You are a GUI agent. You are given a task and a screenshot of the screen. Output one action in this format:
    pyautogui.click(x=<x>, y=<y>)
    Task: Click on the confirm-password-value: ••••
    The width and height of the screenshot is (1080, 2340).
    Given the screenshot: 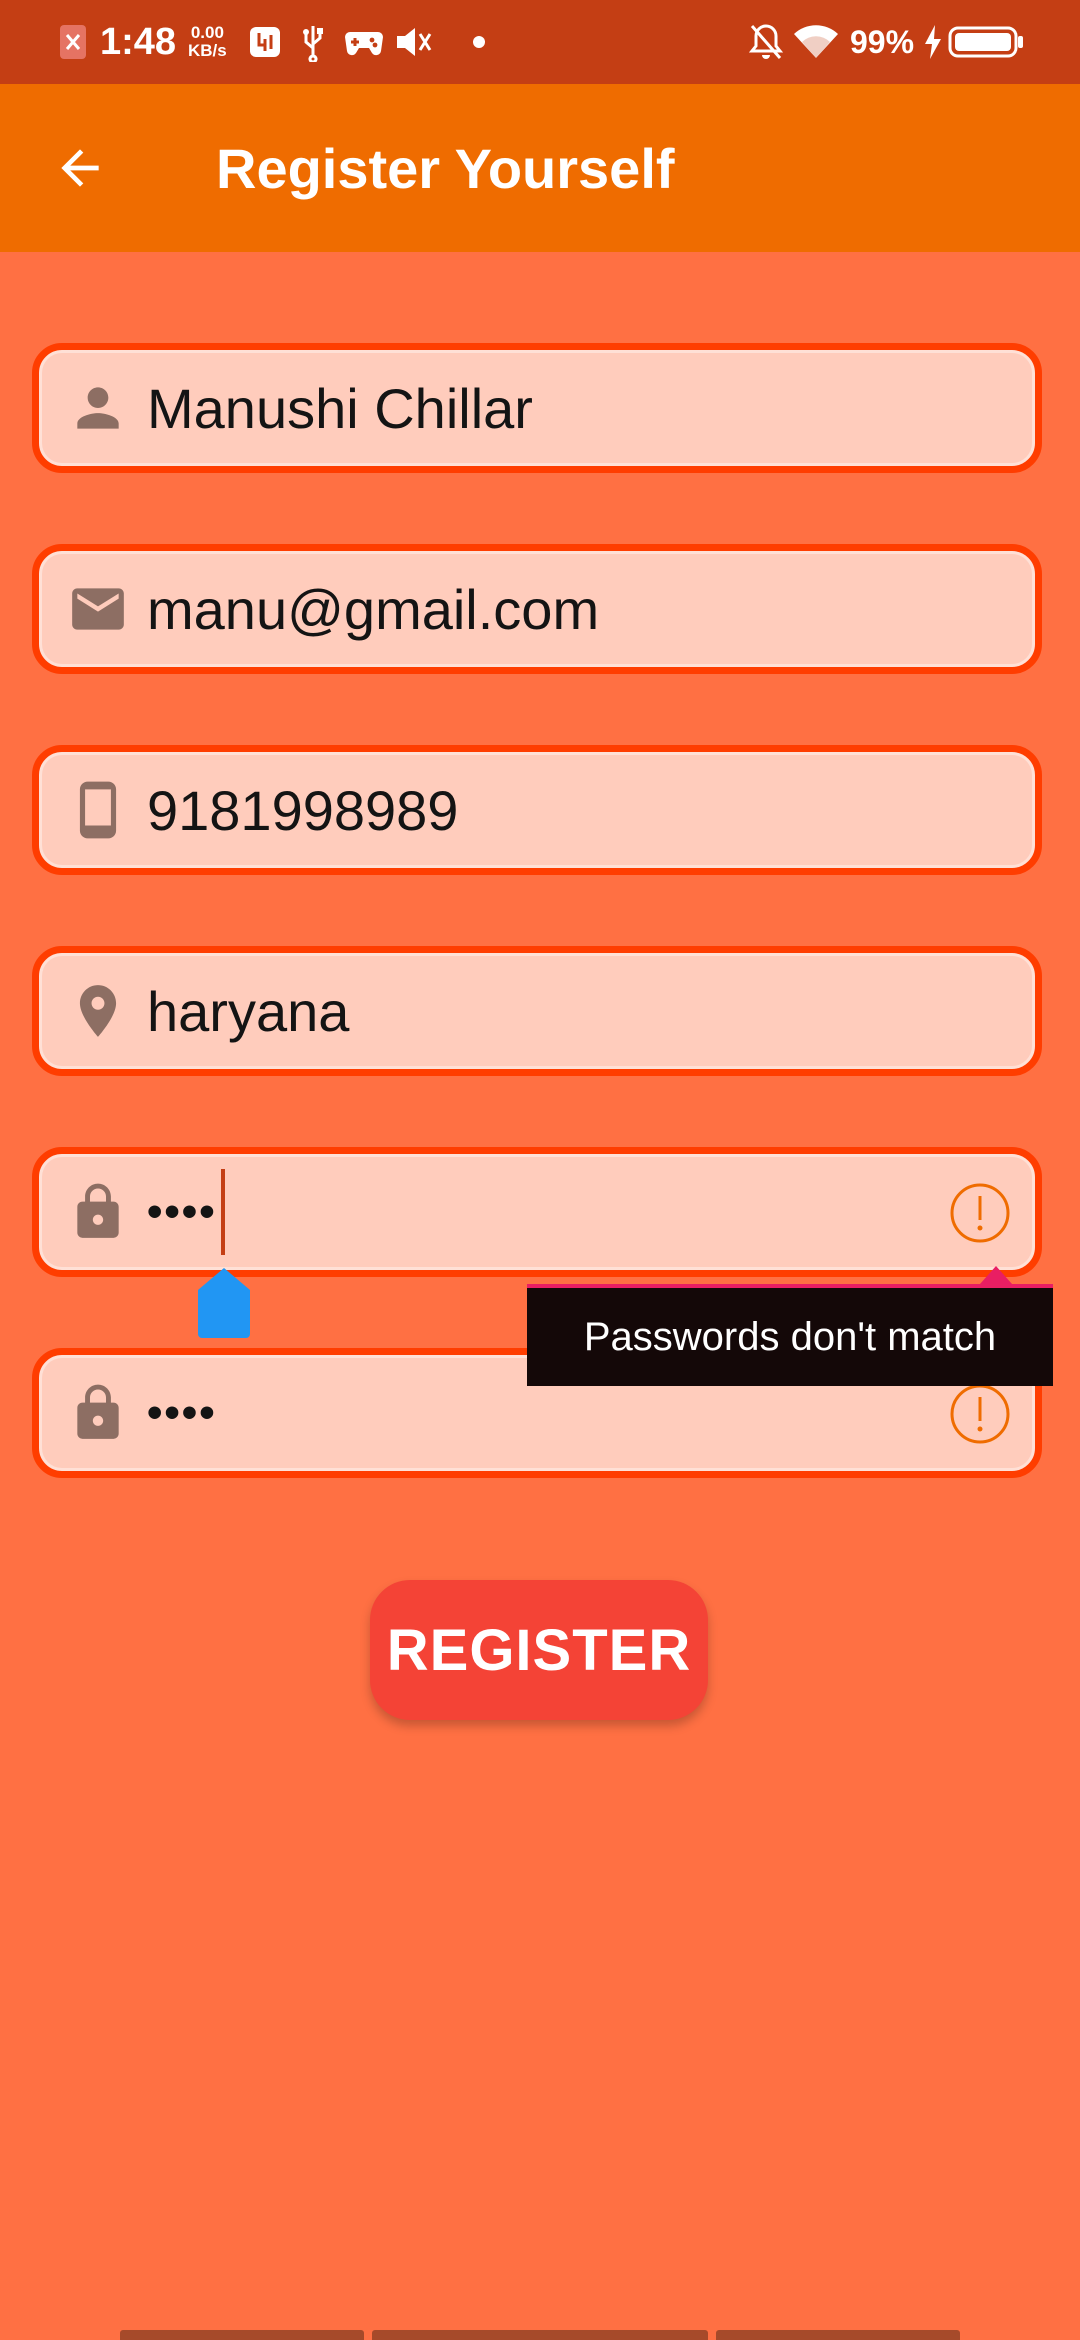 What is the action you would take?
    pyautogui.click(x=182, y=1413)
    